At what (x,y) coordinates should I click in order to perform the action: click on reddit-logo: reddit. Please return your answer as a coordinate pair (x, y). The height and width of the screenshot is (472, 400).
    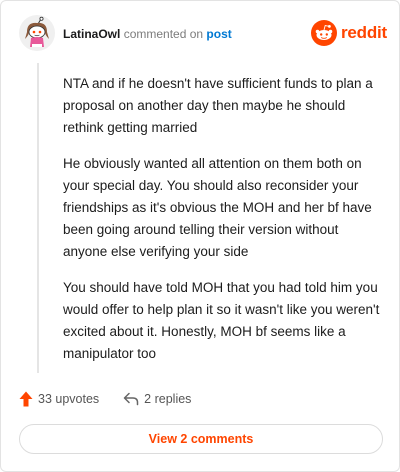
    Looking at the image, I should click on (348, 33).